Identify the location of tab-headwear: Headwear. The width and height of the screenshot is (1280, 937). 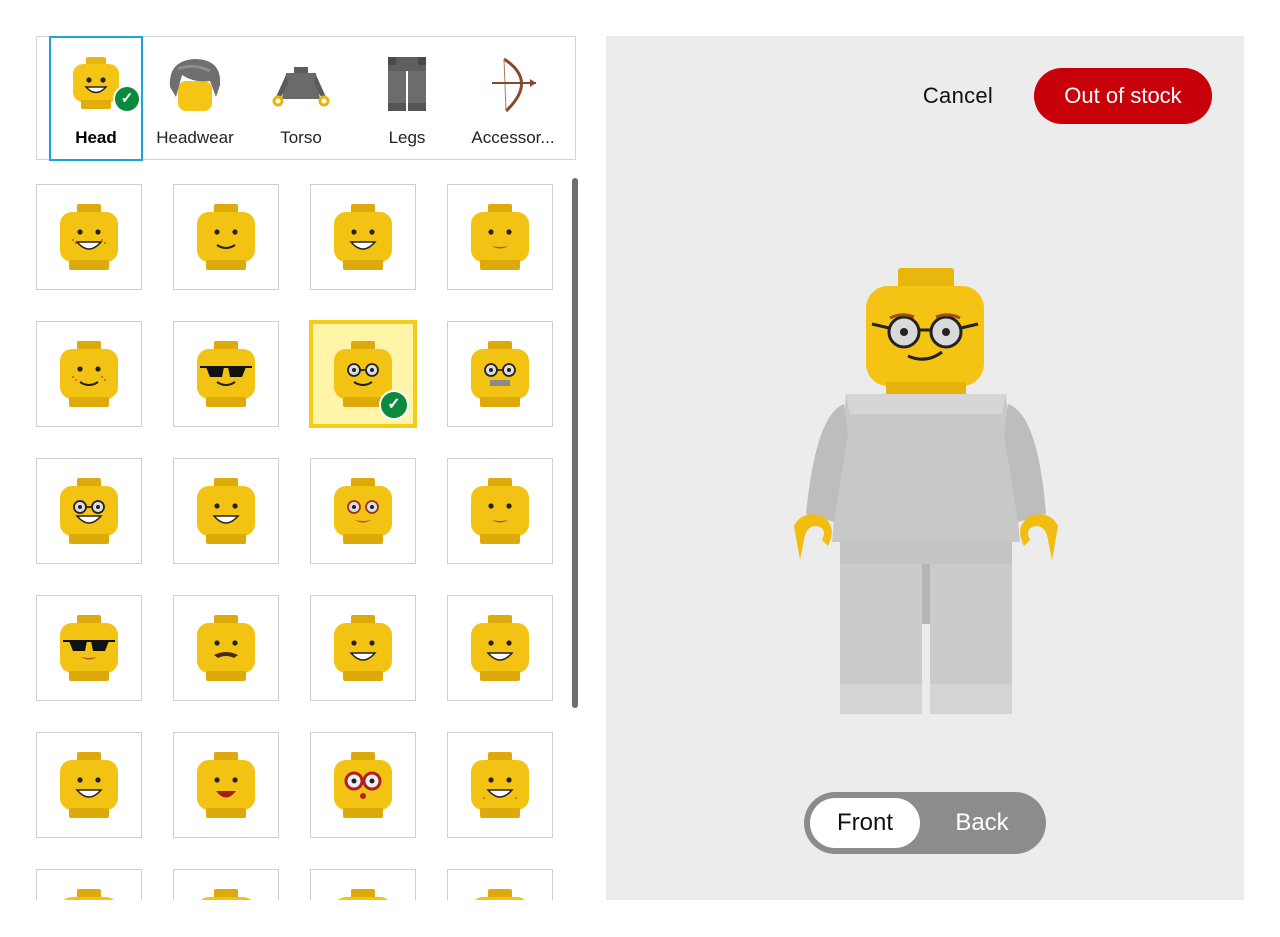
(195, 98).